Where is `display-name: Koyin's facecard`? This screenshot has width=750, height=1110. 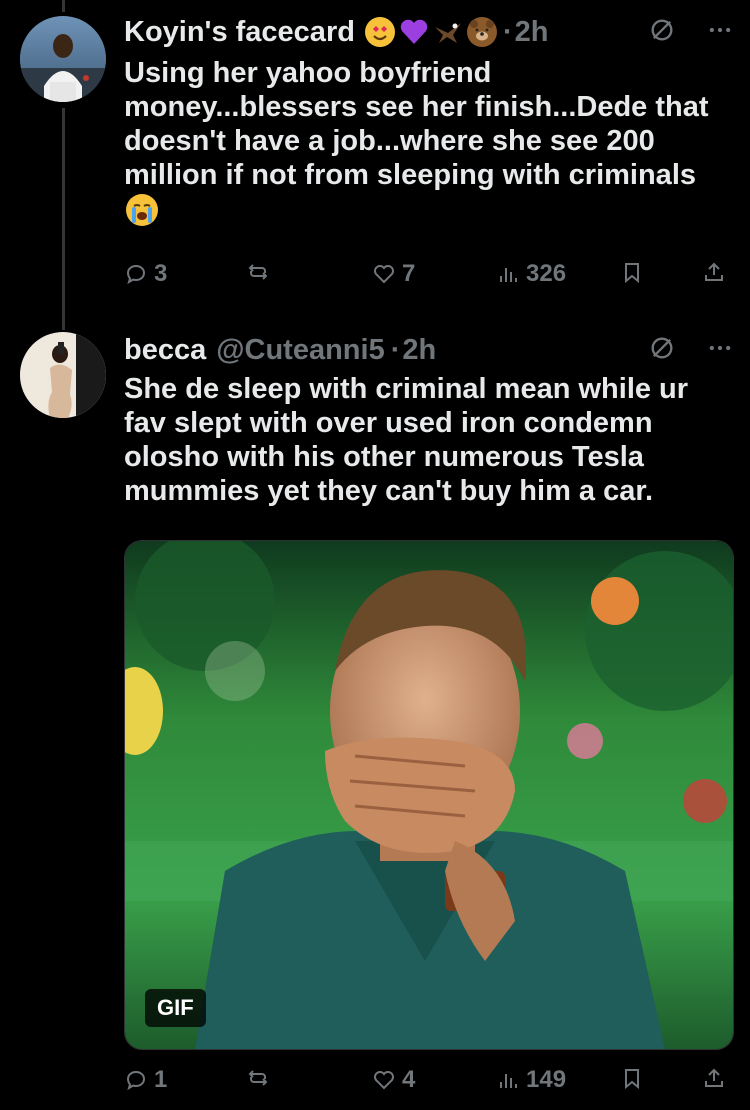
display-name: Koyin's facecard is located at coordinates (239, 32).